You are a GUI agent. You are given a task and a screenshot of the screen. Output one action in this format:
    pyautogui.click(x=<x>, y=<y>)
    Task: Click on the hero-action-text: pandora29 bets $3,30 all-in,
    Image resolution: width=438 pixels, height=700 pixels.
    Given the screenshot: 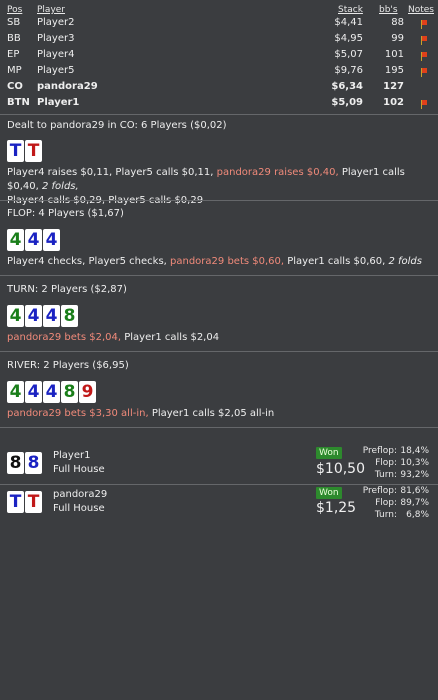 What is the action you would take?
    pyautogui.click(x=78, y=413)
    